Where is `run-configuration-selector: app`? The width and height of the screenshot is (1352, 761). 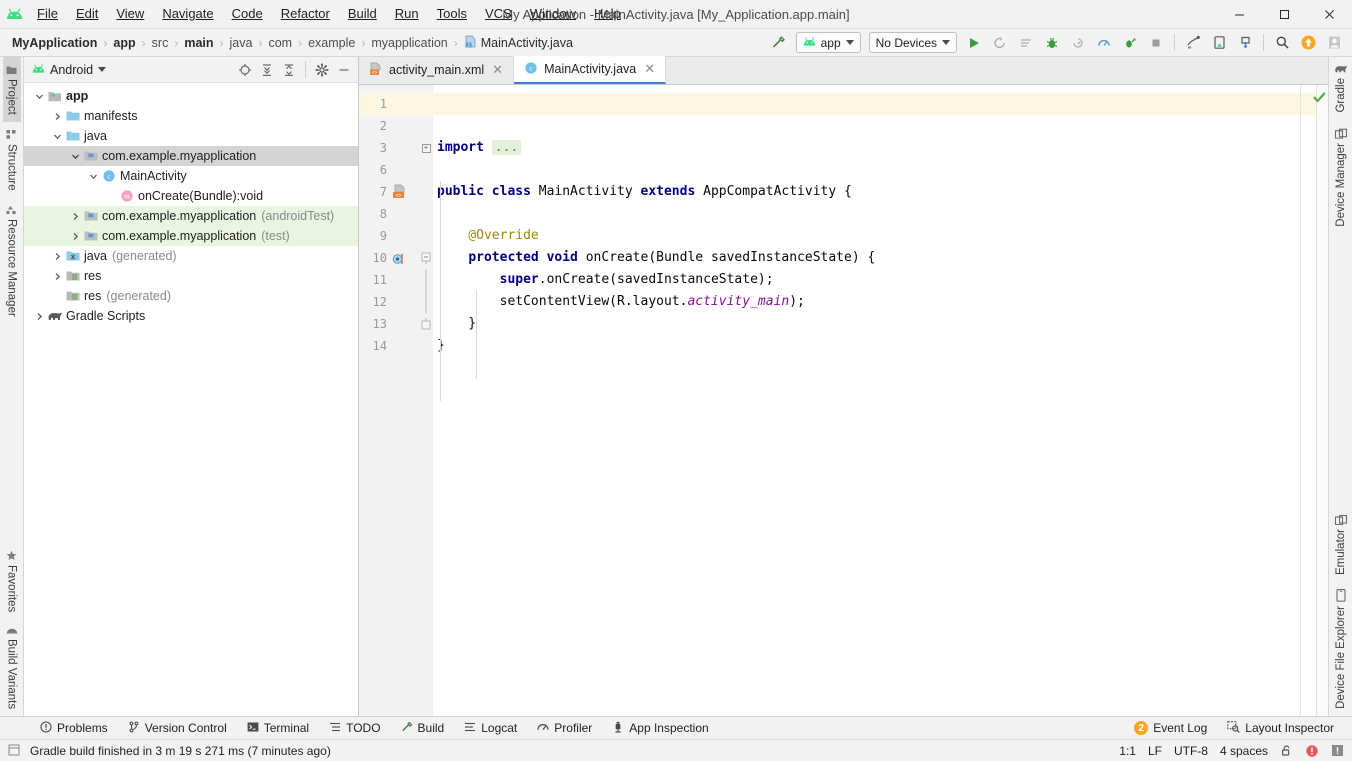
run-configuration-selector: app is located at coordinates (828, 42).